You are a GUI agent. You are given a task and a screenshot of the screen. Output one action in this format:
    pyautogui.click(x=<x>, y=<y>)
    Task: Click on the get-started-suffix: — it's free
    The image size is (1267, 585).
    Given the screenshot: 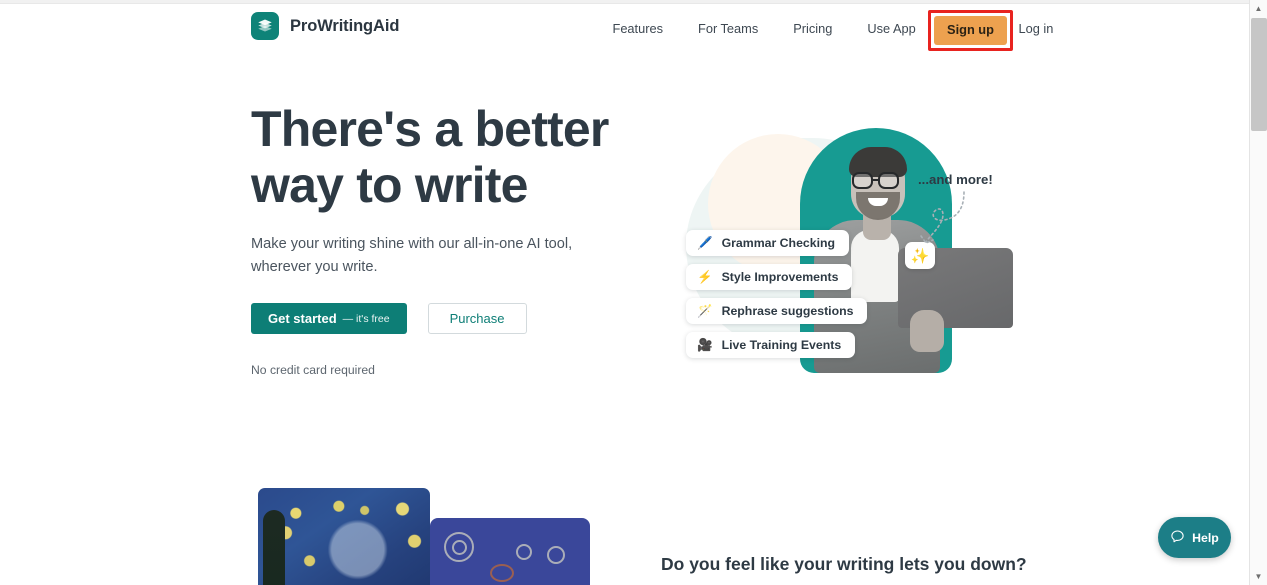 What is the action you would take?
    pyautogui.click(x=366, y=318)
    